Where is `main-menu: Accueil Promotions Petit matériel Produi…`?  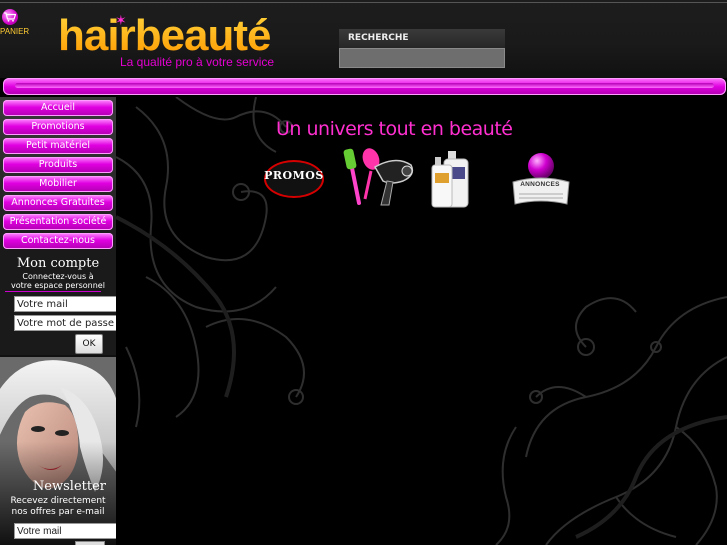
main-menu: Accueil Promotions Petit matériel Produi… is located at coordinates (58, 174).